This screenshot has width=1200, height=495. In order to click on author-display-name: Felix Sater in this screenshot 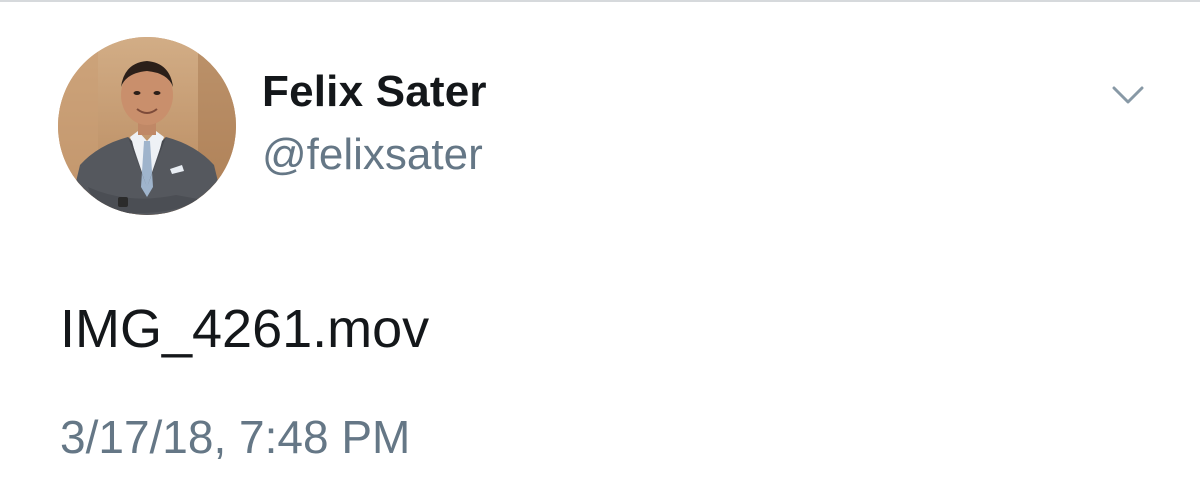, I will do `click(374, 92)`.